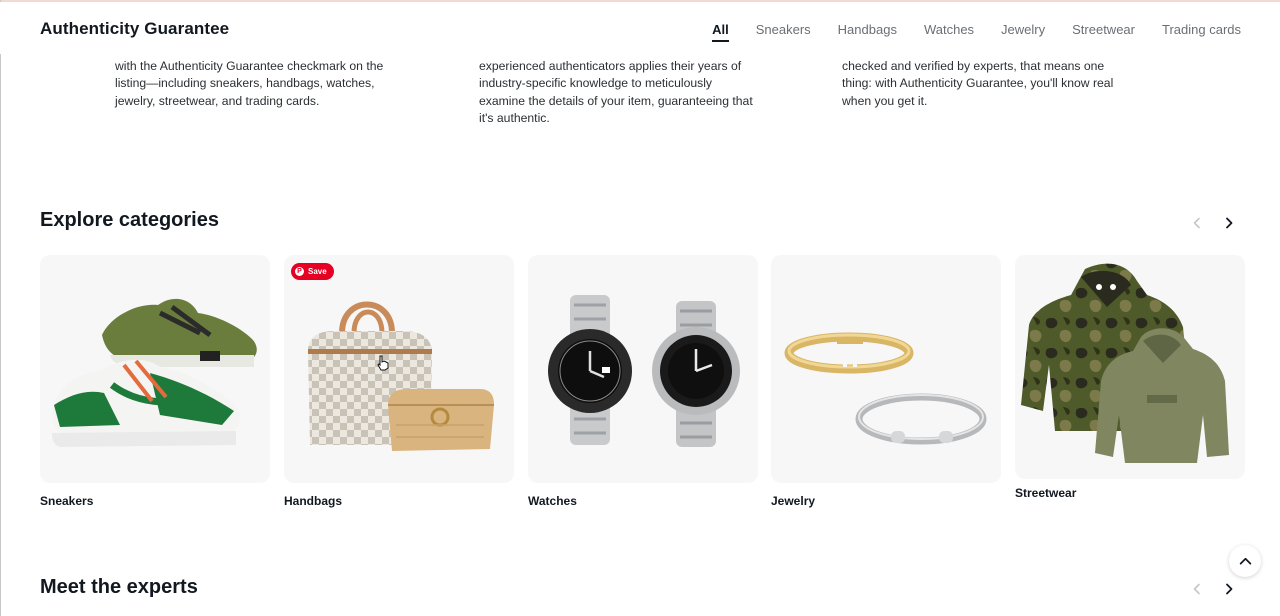 The width and height of the screenshot is (1280, 616). I want to click on jewelry-image, so click(886, 369).